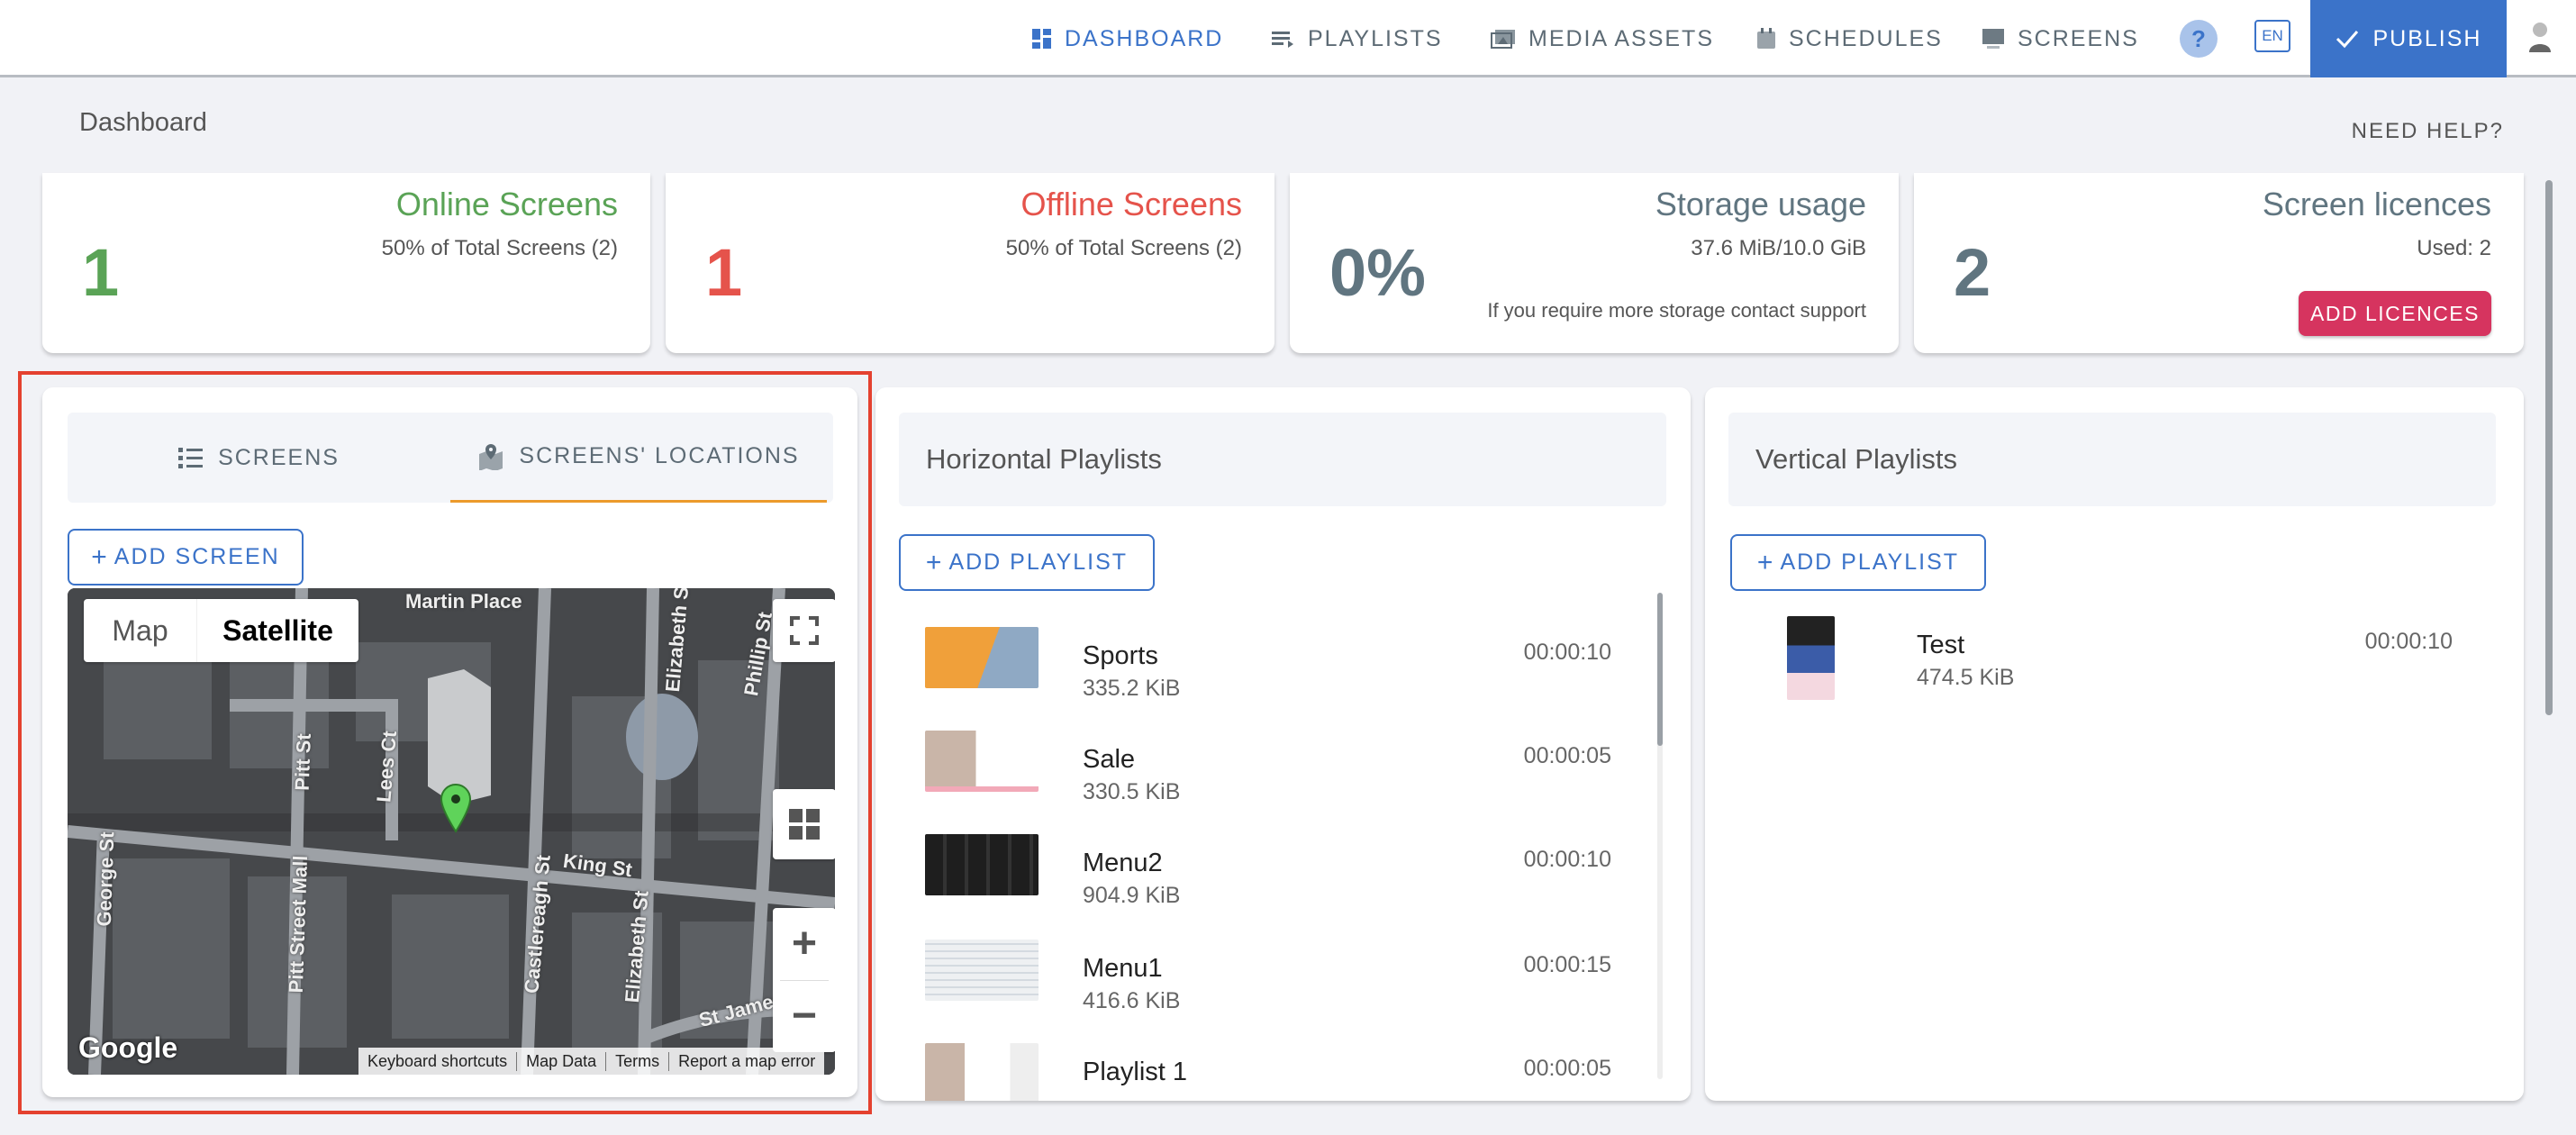 This screenshot has height=1135, width=2576. Describe the element at coordinates (456, 810) in the screenshot. I see `map-marker-icon` at that location.